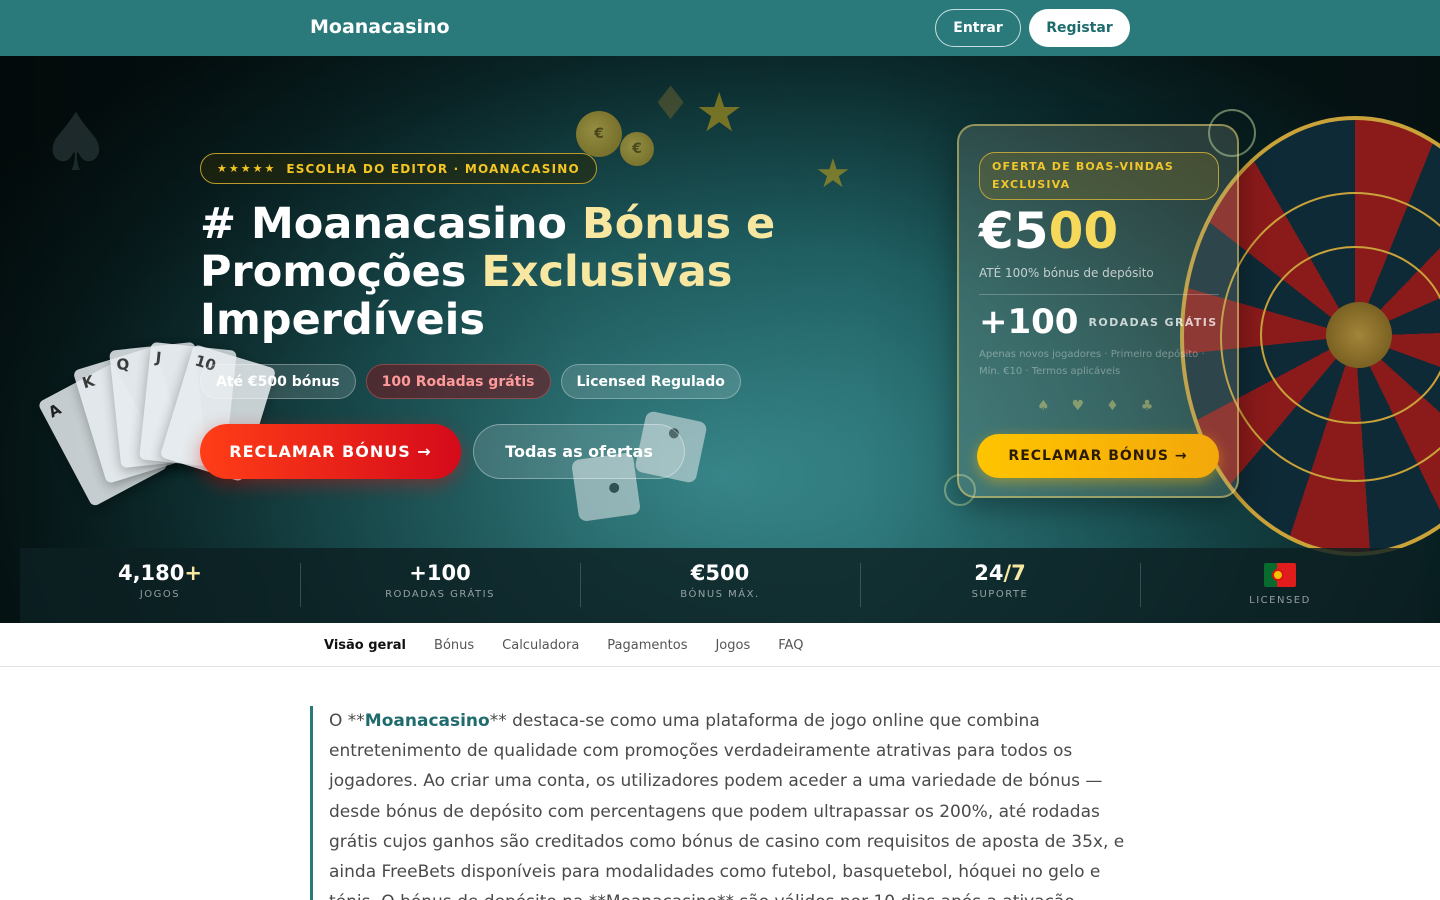  What do you see at coordinates (365, 645) in the screenshot?
I see `nav-overview: Visão geral` at bounding box center [365, 645].